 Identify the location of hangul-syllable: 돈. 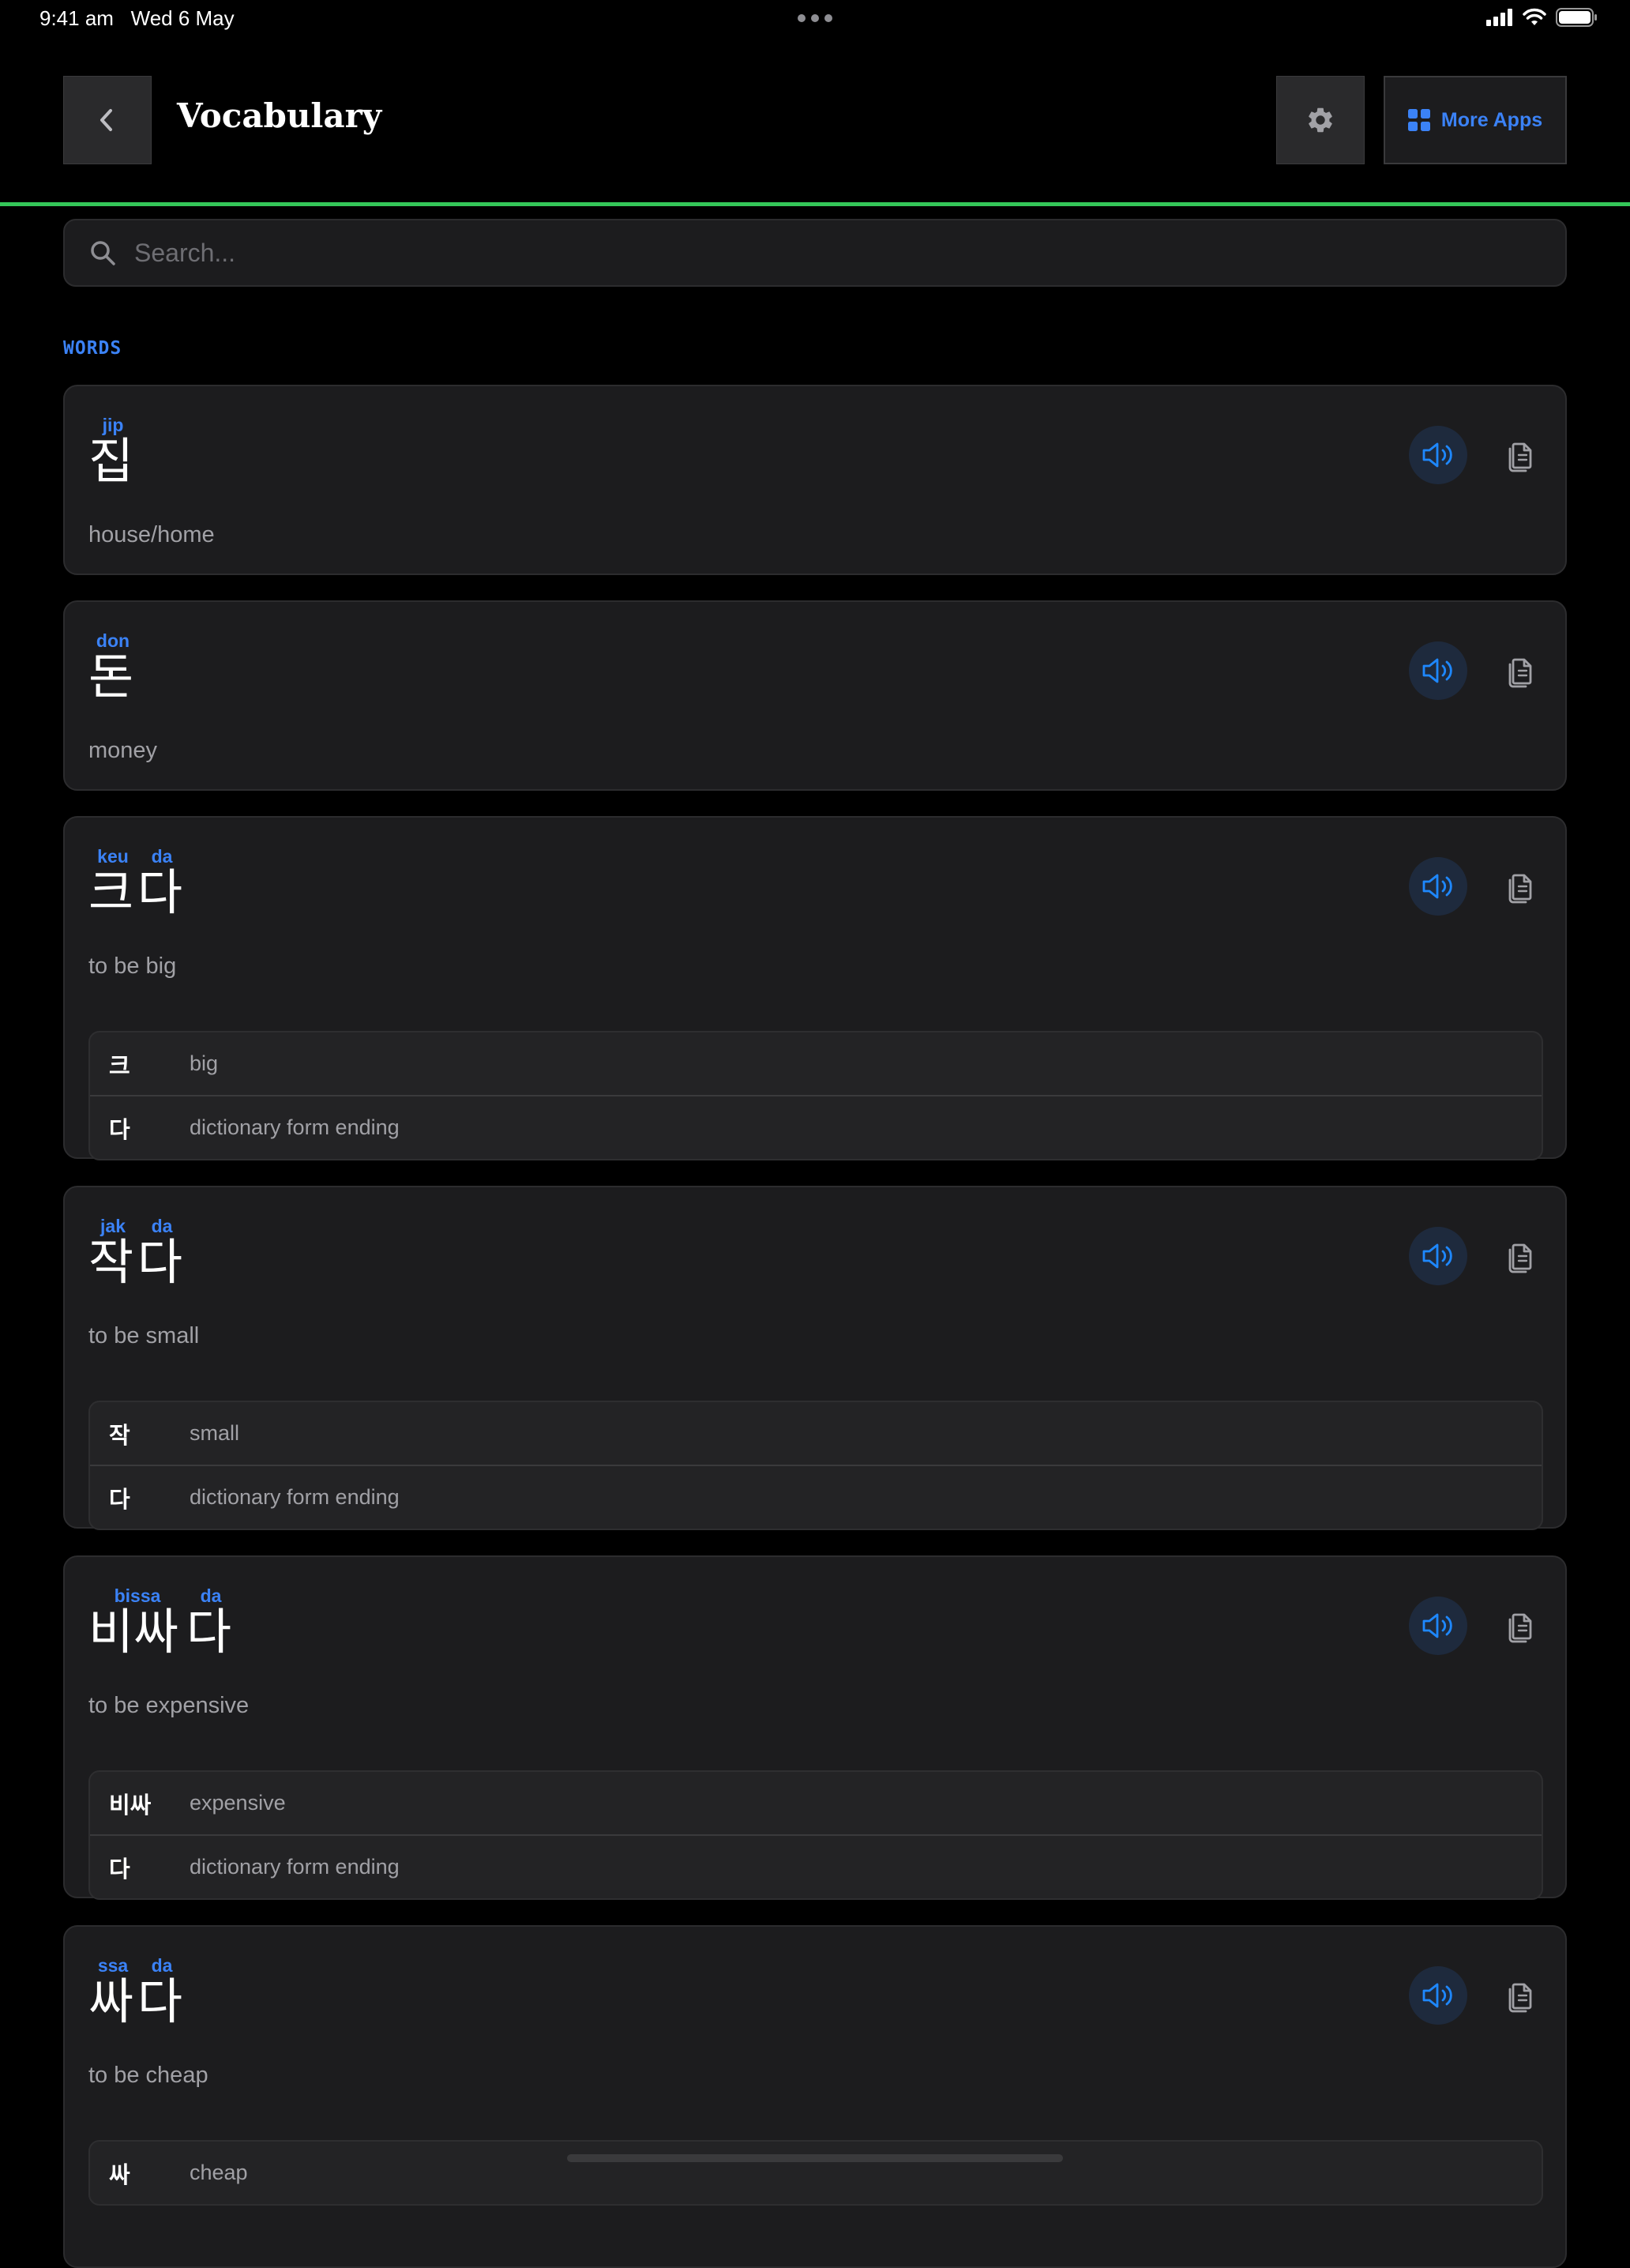
(111, 676).